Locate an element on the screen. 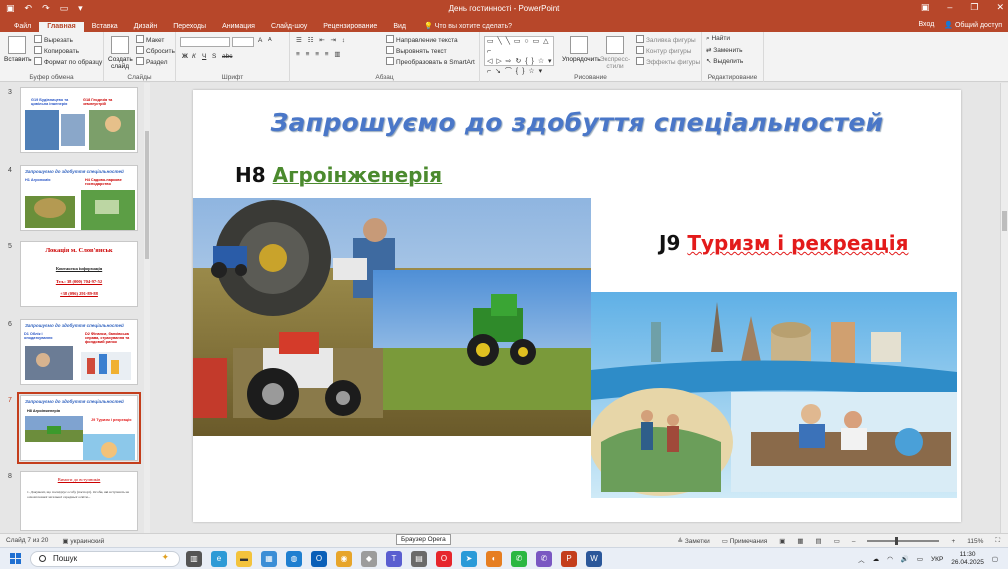 The height and width of the screenshot is (569, 1008). paste-button: Вставить is located at coordinates (18, 49).